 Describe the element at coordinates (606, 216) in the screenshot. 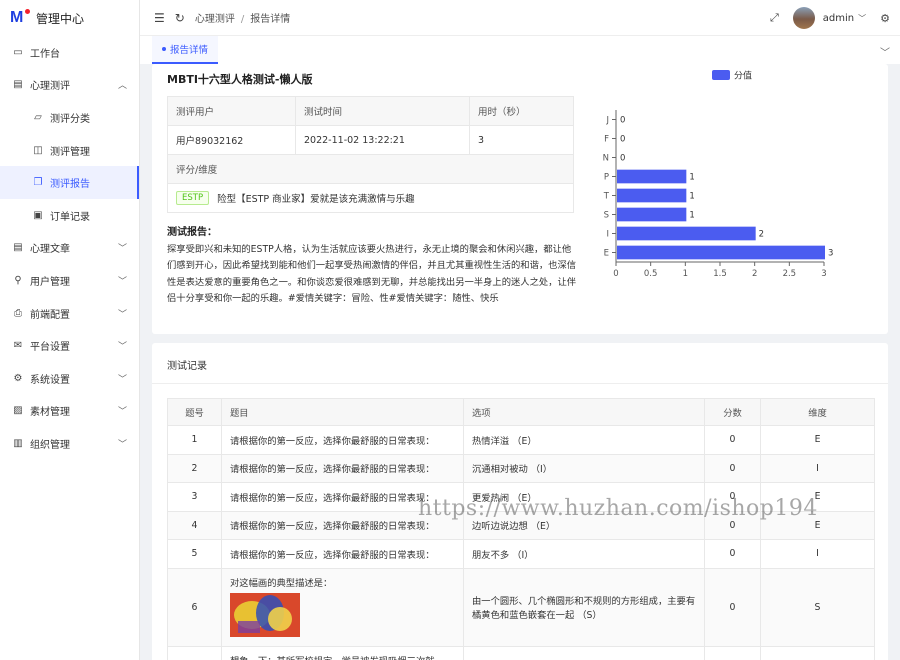

I see `y-tick-label: S` at that location.